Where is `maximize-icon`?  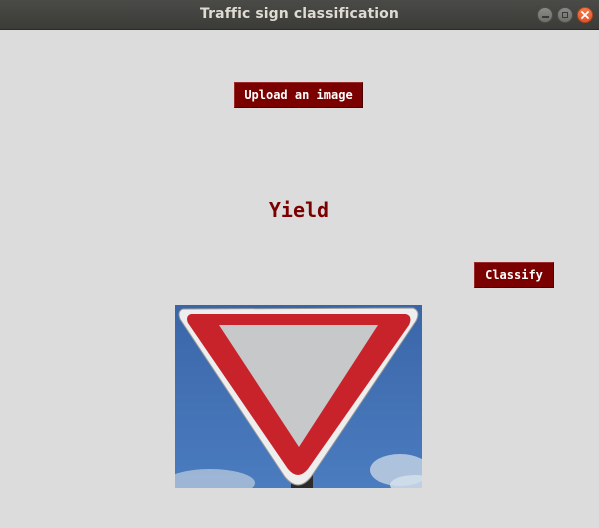 maximize-icon is located at coordinates (565, 15).